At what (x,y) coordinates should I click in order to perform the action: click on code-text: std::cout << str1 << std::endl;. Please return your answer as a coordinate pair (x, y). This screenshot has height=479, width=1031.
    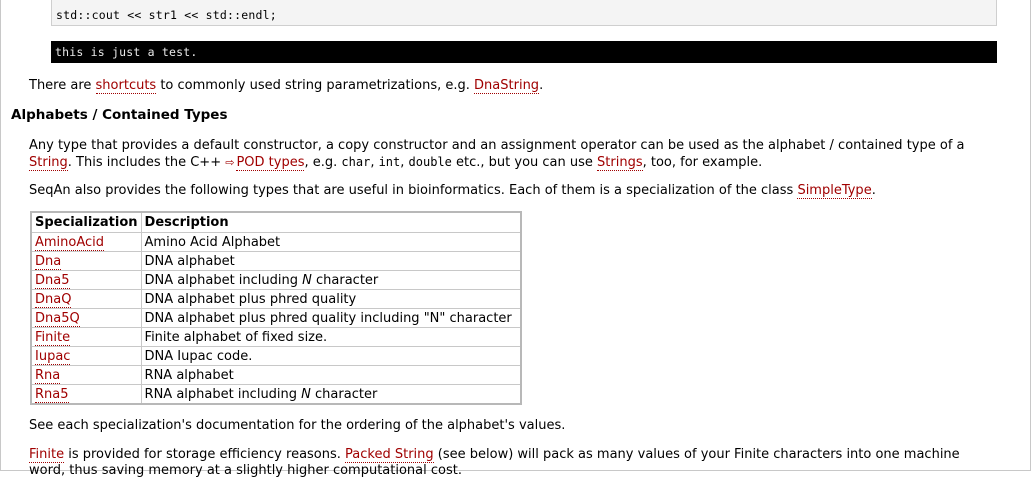
    Looking at the image, I should click on (166, 15).